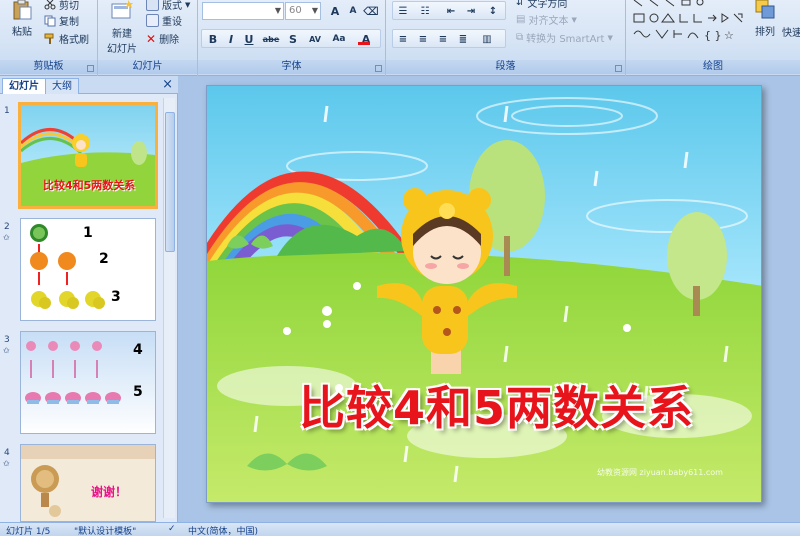 This screenshot has height=536, width=800. I want to click on increase-indent-button: ⇥, so click(471, 10).